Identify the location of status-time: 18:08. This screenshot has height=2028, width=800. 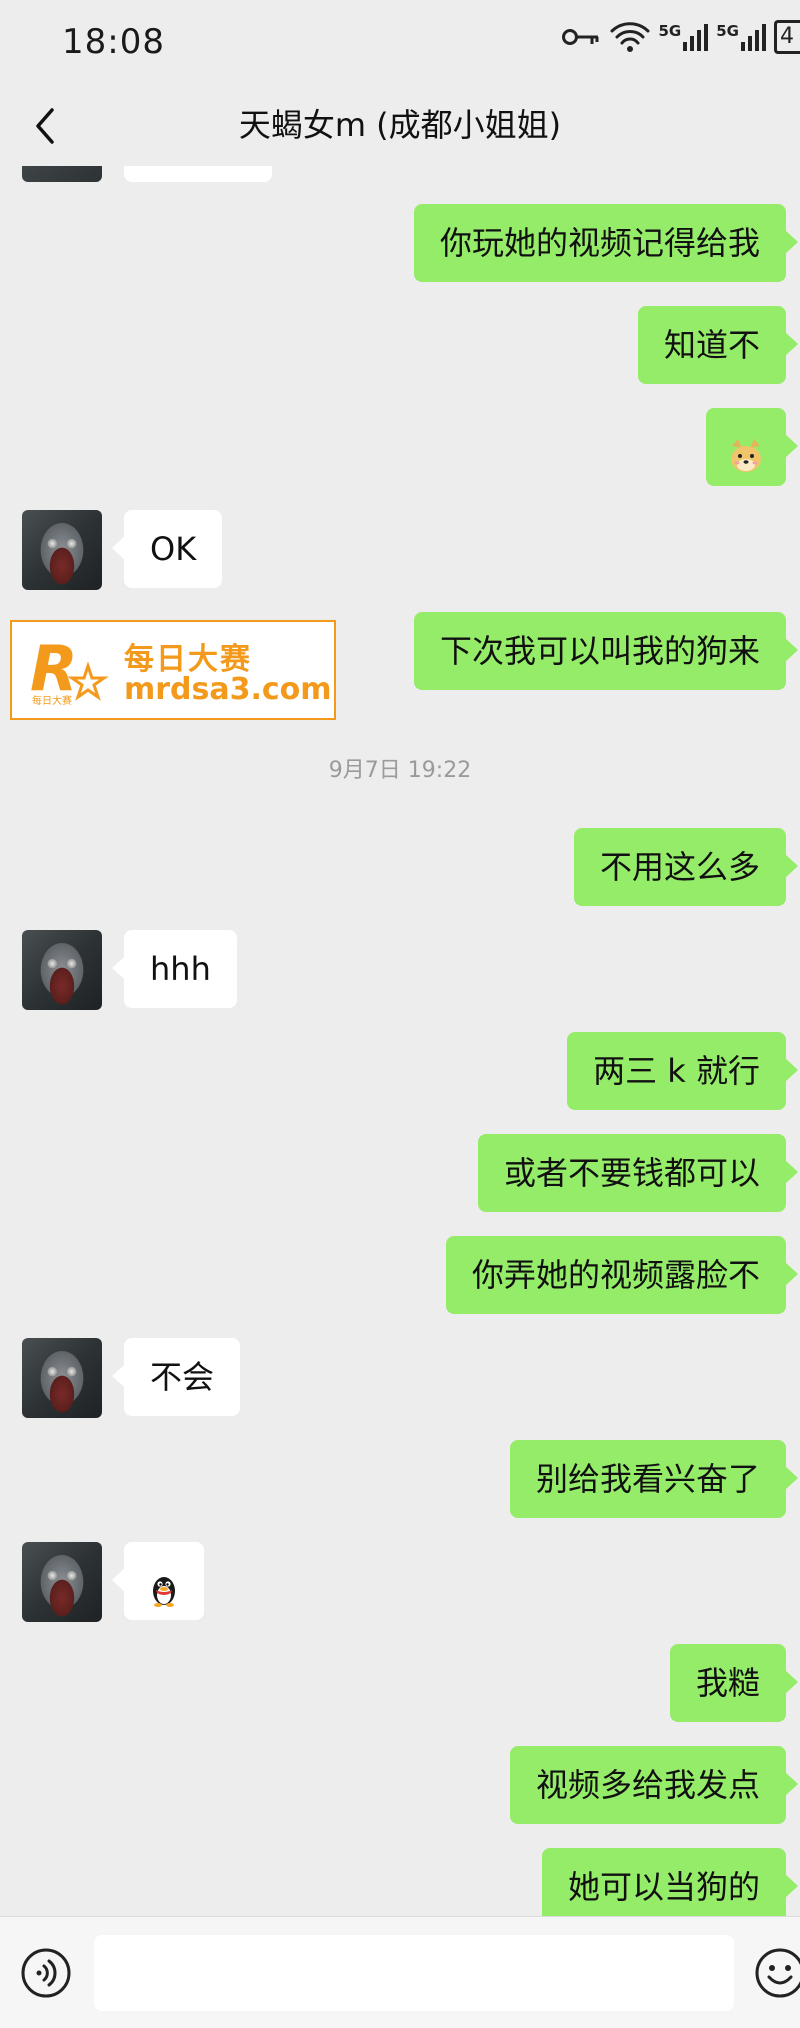
(113, 42).